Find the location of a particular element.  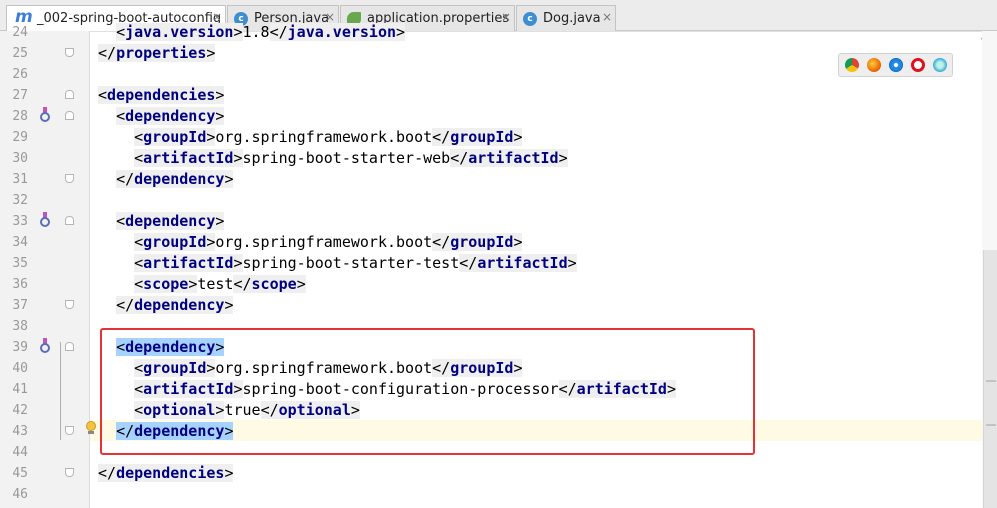

line-number: 27 is located at coordinates (20, 95).